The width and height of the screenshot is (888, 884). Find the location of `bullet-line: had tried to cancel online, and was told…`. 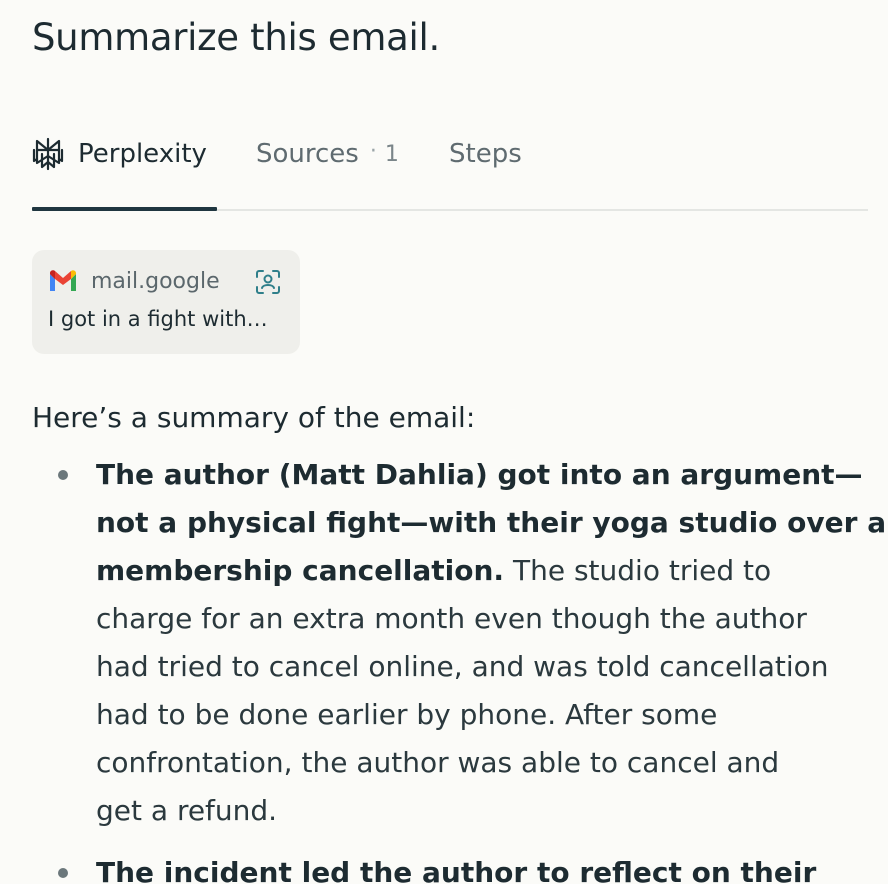

bullet-line: had tried to cancel online, and was told… is located at coordinates (462, 666).